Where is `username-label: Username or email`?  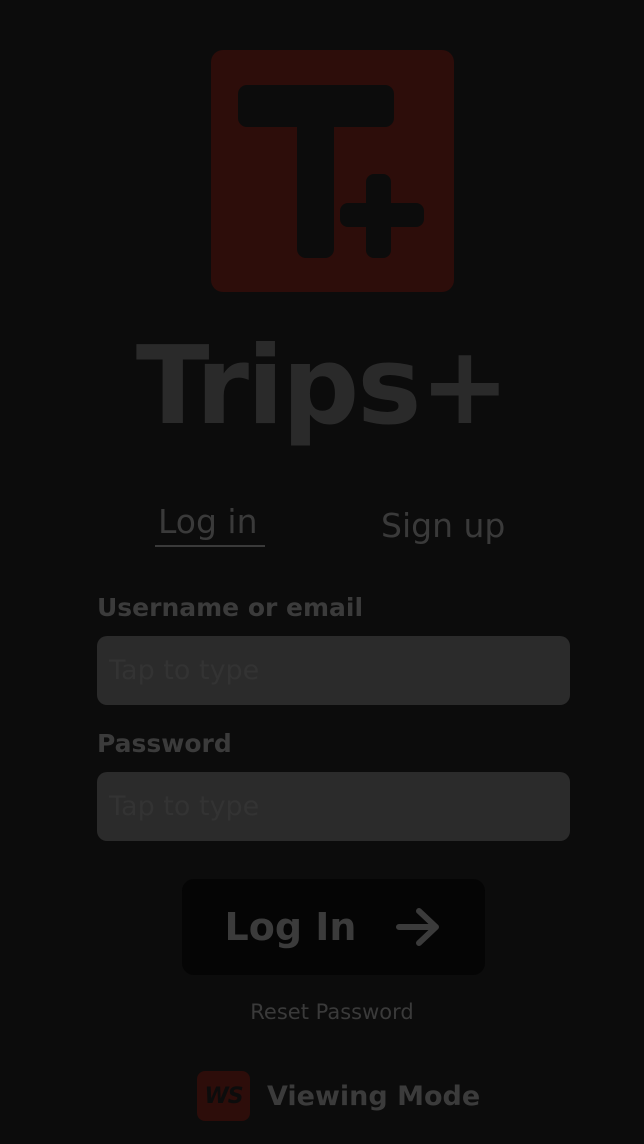 username-label: Username or email is located at coordinates (230, 607).